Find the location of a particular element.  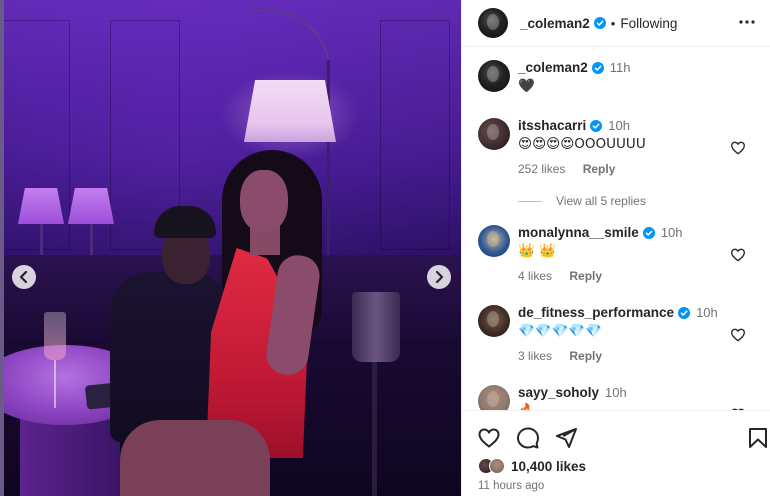

following-button: Following is located at coordinates (648, 23).